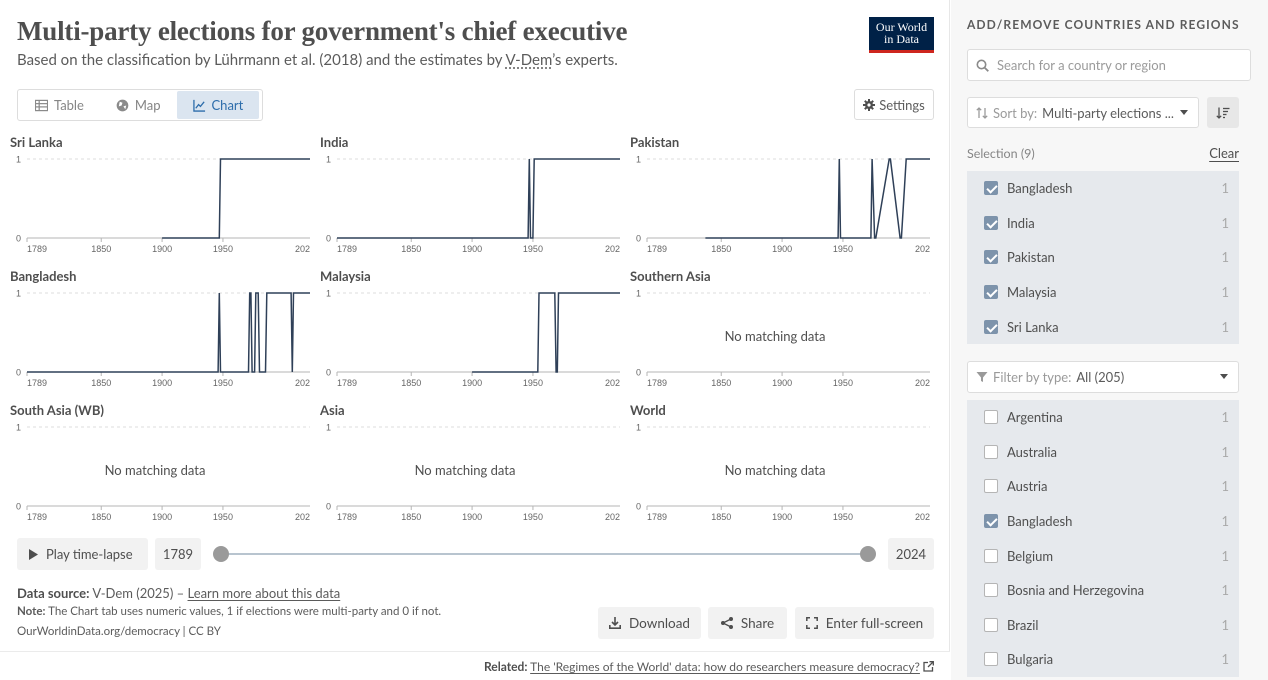  Describe the element at coordinates (119, 631) in the screenshot. I see `chart-url: OurWorldinData.org/democracy | CC BY` at that location.